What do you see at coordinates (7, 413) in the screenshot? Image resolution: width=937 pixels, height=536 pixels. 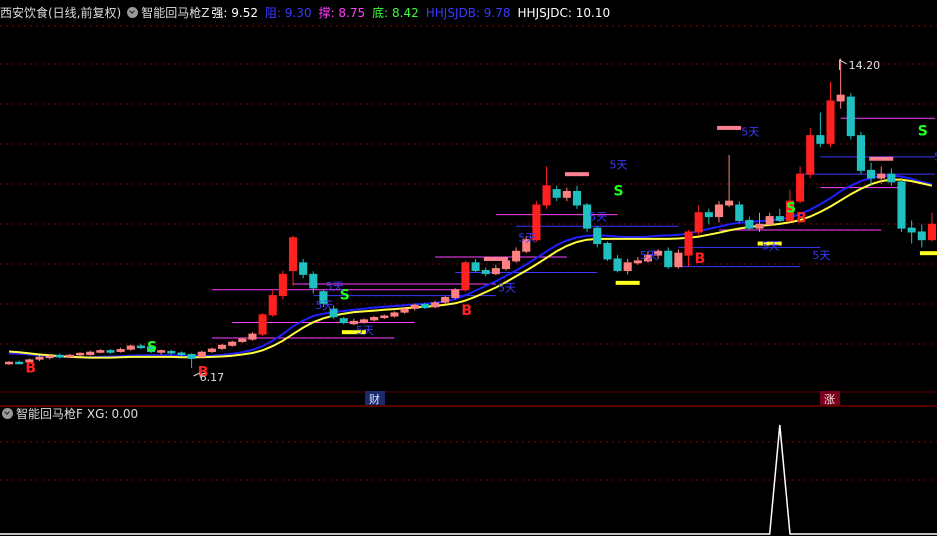 I see `sub-settings-dropdown-icon` at bounding box center [7, 413].